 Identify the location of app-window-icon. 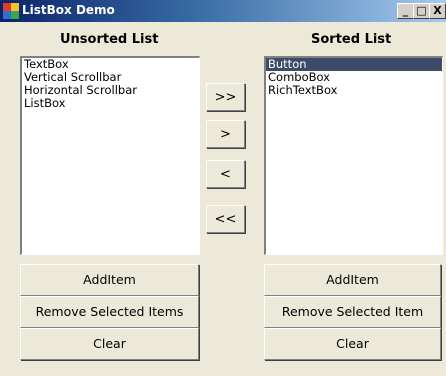
(11, 11).